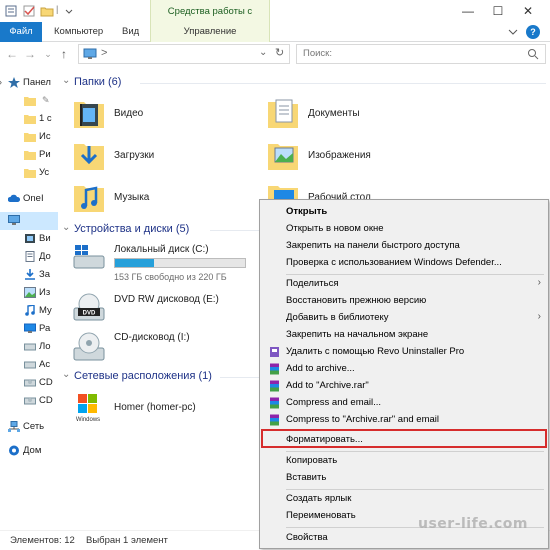  I want to click on drive-usage-fill, so click(134, 263).